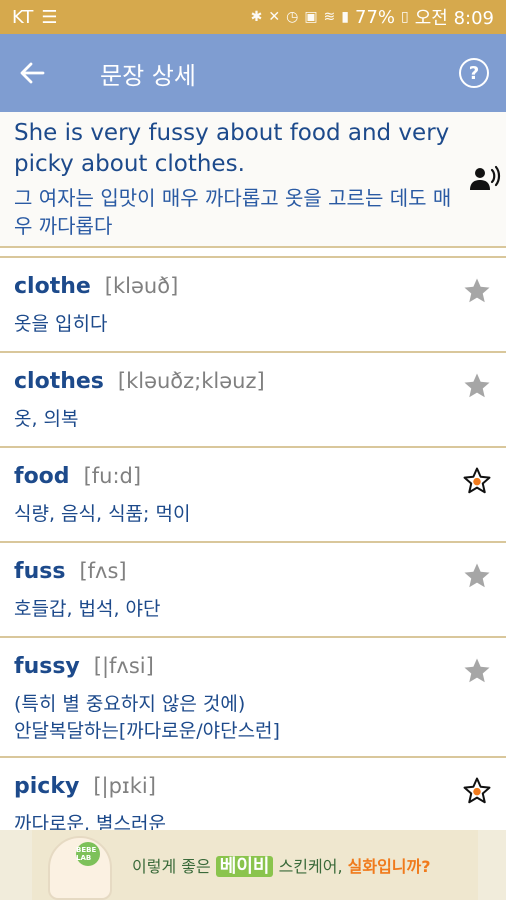 The width and height of the screenshot is (506, 900). What do you see at coordinates (124, 786) in the screenshot?
I see `word-phonetic: [|pɪki]` at bounding box center [124, 786].